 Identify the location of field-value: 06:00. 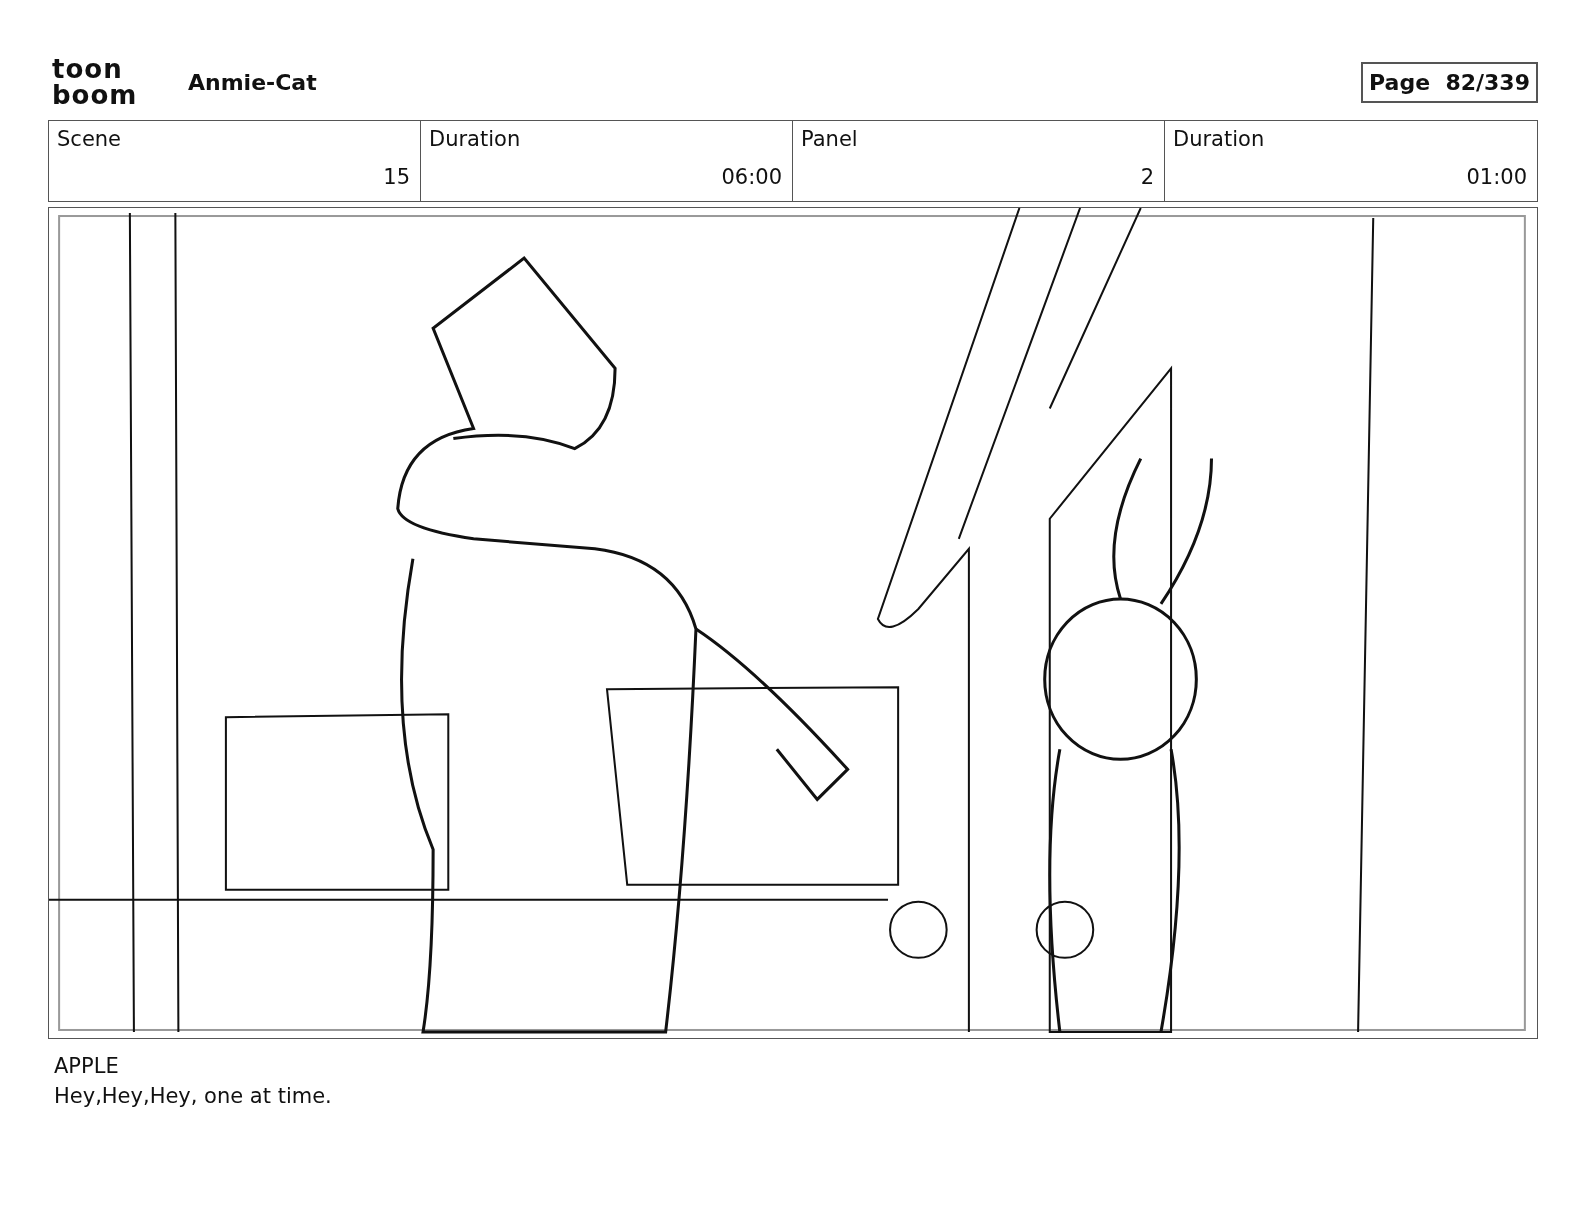
(751, 177).